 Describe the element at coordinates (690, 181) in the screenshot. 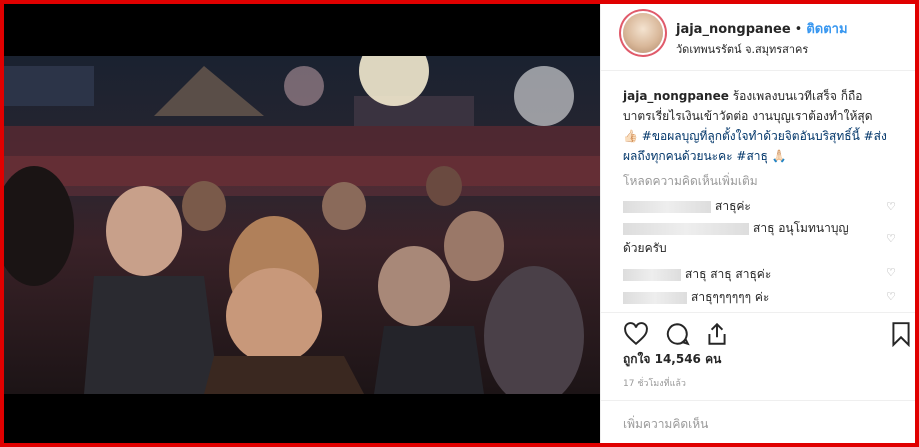

I see `load-more-comments-button: โหลดความคิดเห็นเพิ่มเติม` at that location.